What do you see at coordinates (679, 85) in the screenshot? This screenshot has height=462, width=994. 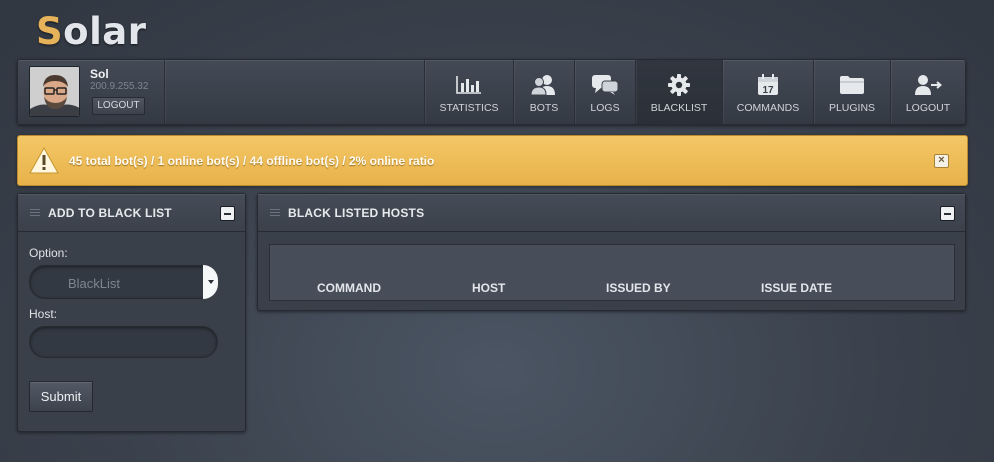 I see `gear-icon` at bounding box center [679, 85].